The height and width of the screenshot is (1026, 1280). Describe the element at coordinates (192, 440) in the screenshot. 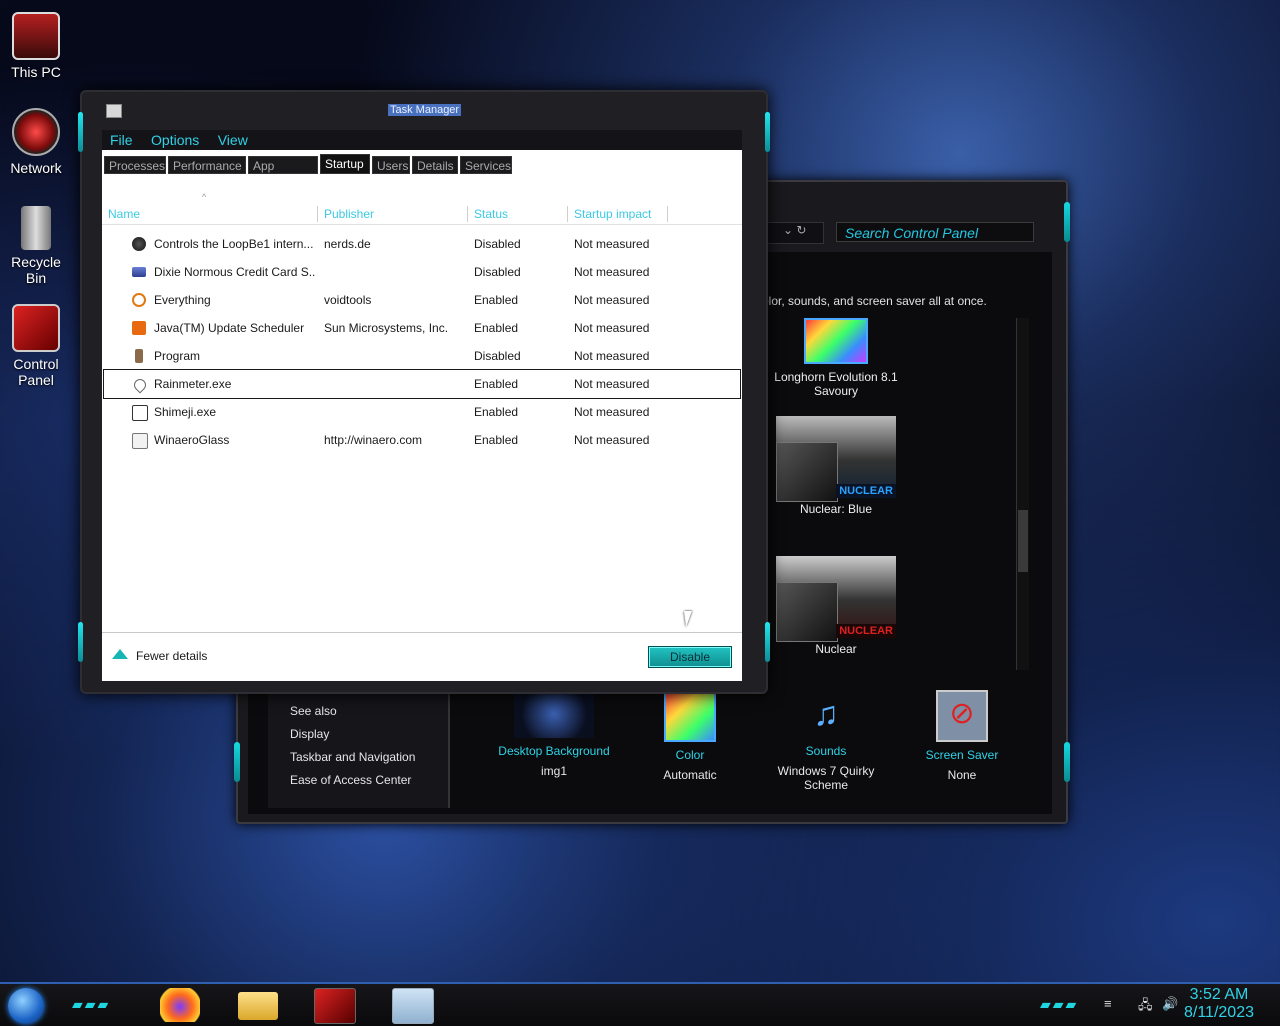

I see `cell-name: WinaeroGlass` at that location.